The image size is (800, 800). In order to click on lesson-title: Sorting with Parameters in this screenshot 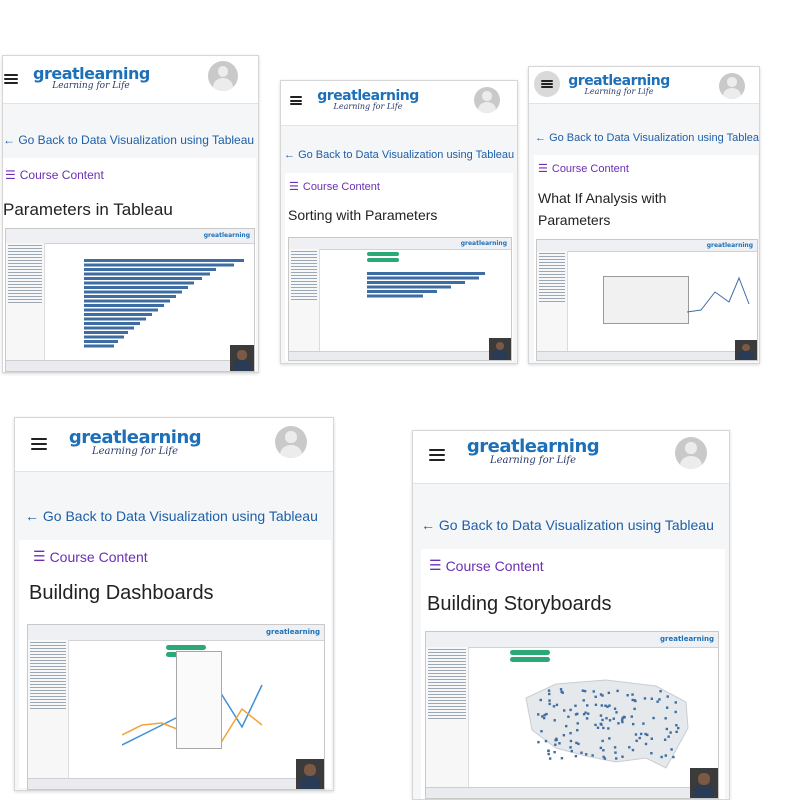, I will do `click(363, 215)`.